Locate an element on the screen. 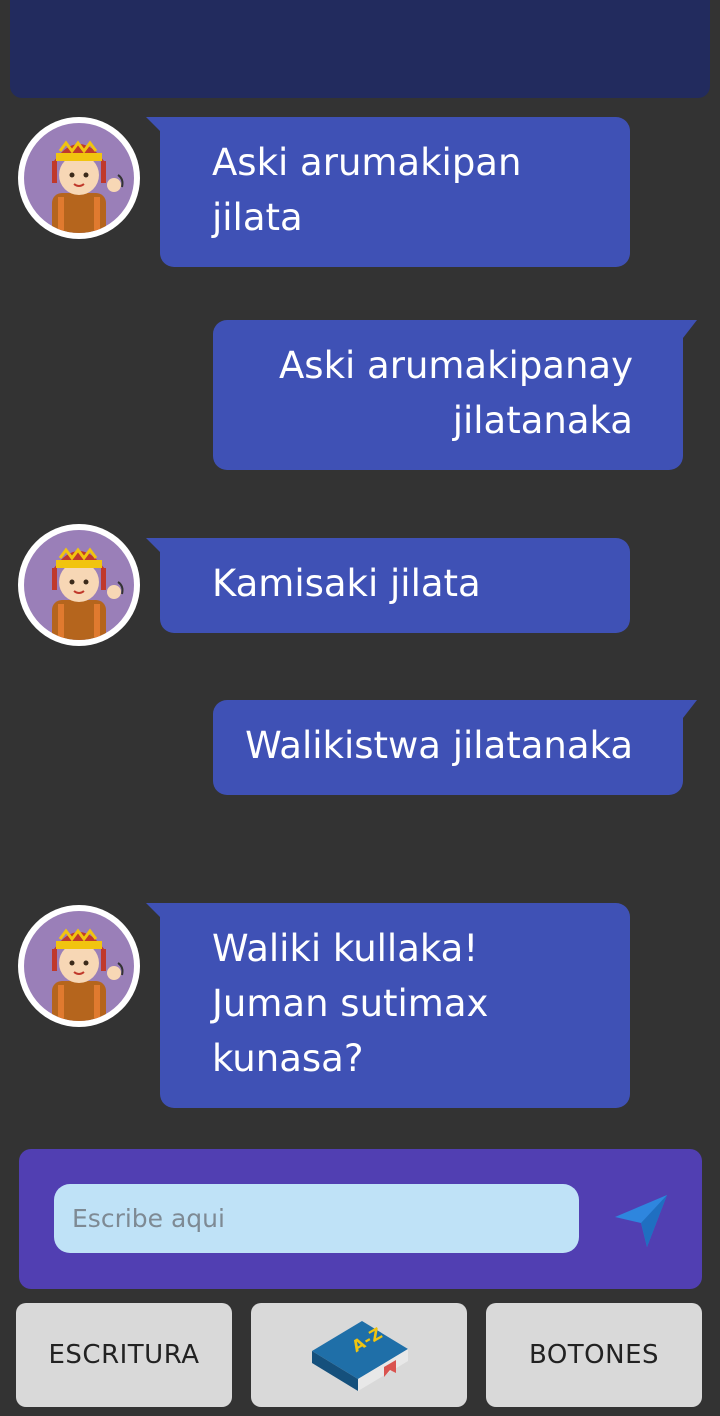 This screenshot has width=720, height=1416. message-bubble: Aski arumakipan jilata is located at coordinates (395, 192).